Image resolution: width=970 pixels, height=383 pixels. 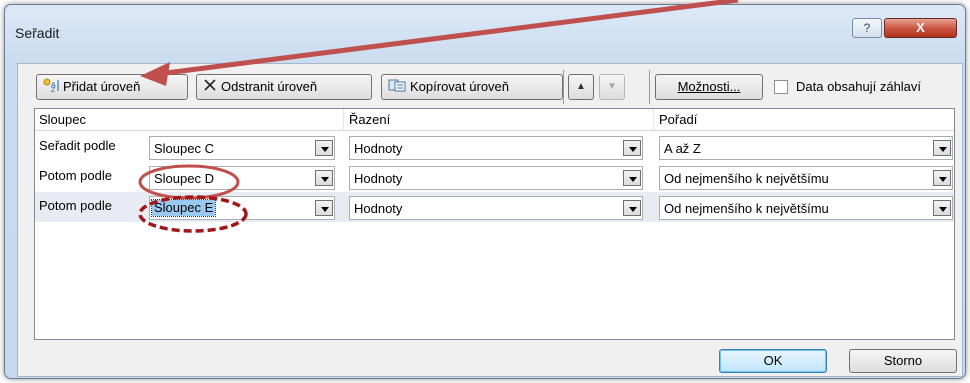 What do you see at coordinates (867, 28) in the screenshot?
I see `help-button: ?` at bounding box center [867, 28].